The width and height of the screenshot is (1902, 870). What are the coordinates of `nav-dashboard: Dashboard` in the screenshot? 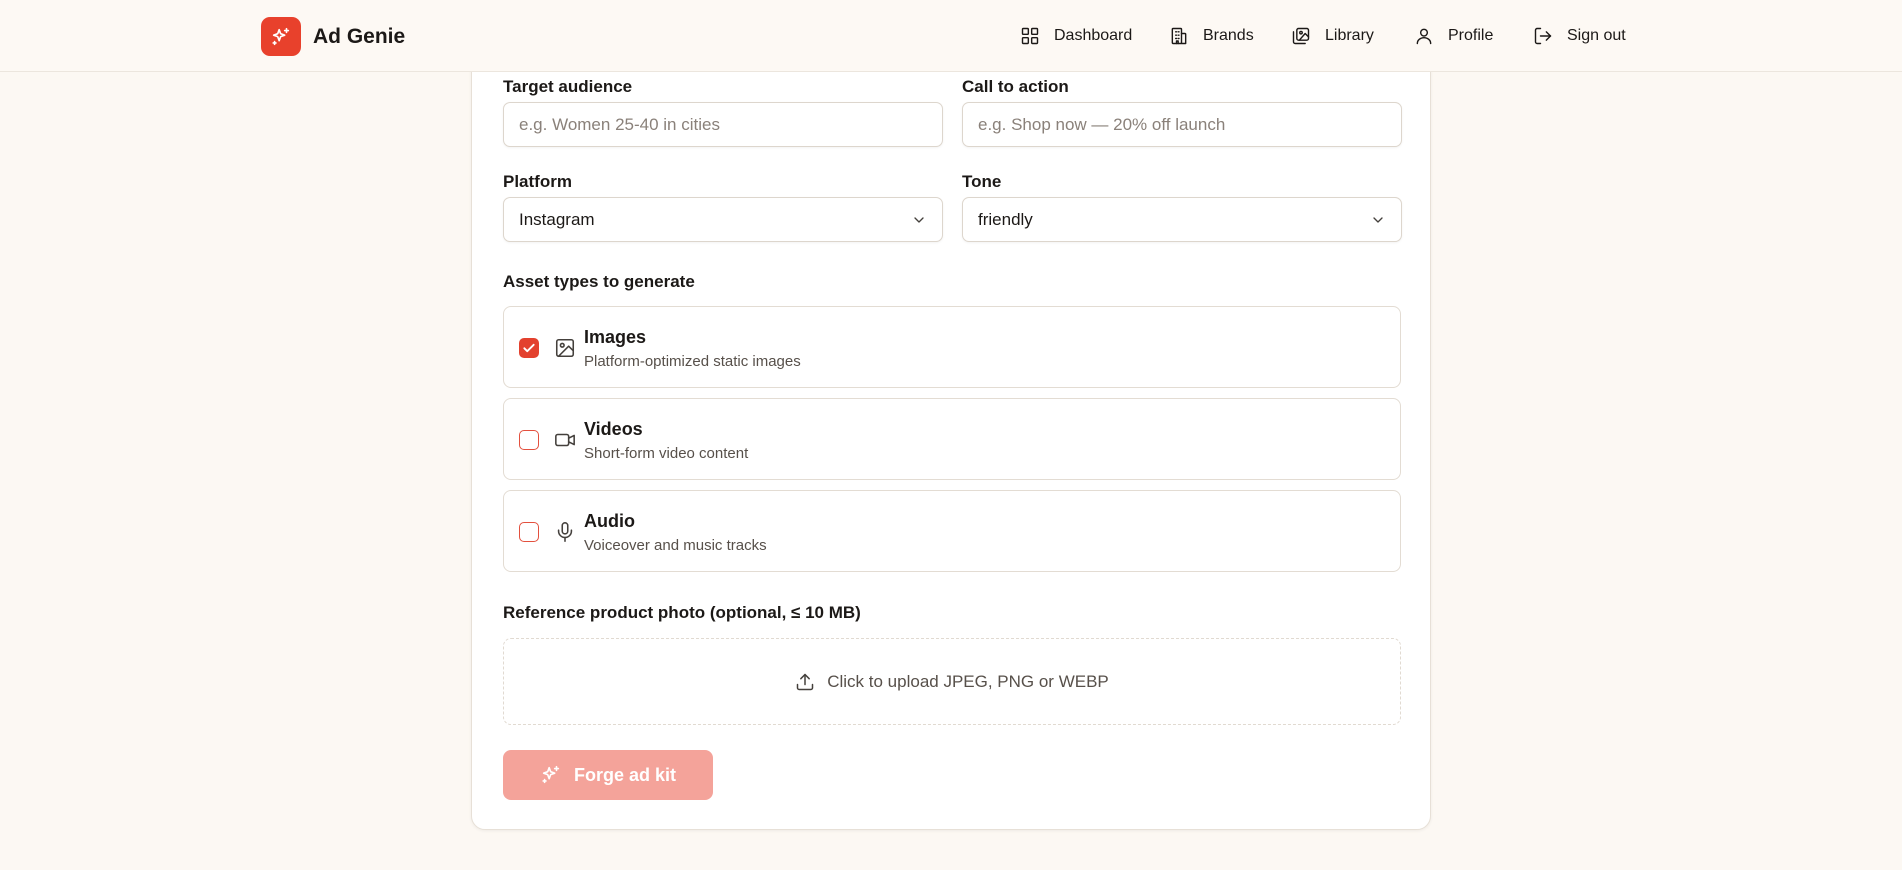 It's located at (1076, 36).